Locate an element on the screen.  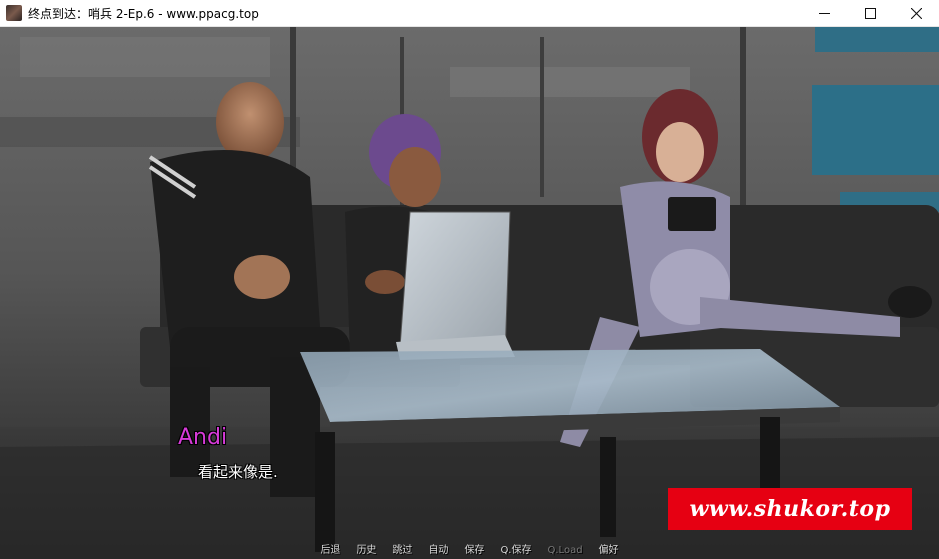
app-icon is located at coordinates (14, 13).